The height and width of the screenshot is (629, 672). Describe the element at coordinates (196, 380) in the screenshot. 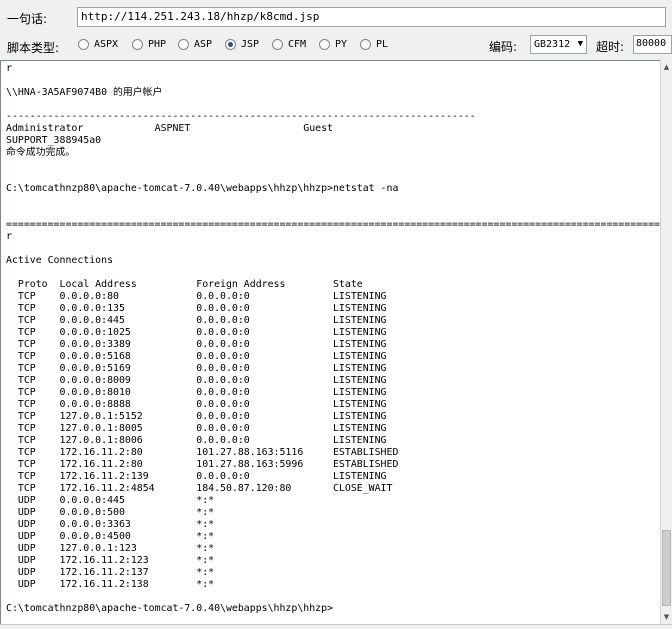

I see `output-line: TCP 0.0.0.0:8009 0.0.0.0:0 LISTENING` at that location.